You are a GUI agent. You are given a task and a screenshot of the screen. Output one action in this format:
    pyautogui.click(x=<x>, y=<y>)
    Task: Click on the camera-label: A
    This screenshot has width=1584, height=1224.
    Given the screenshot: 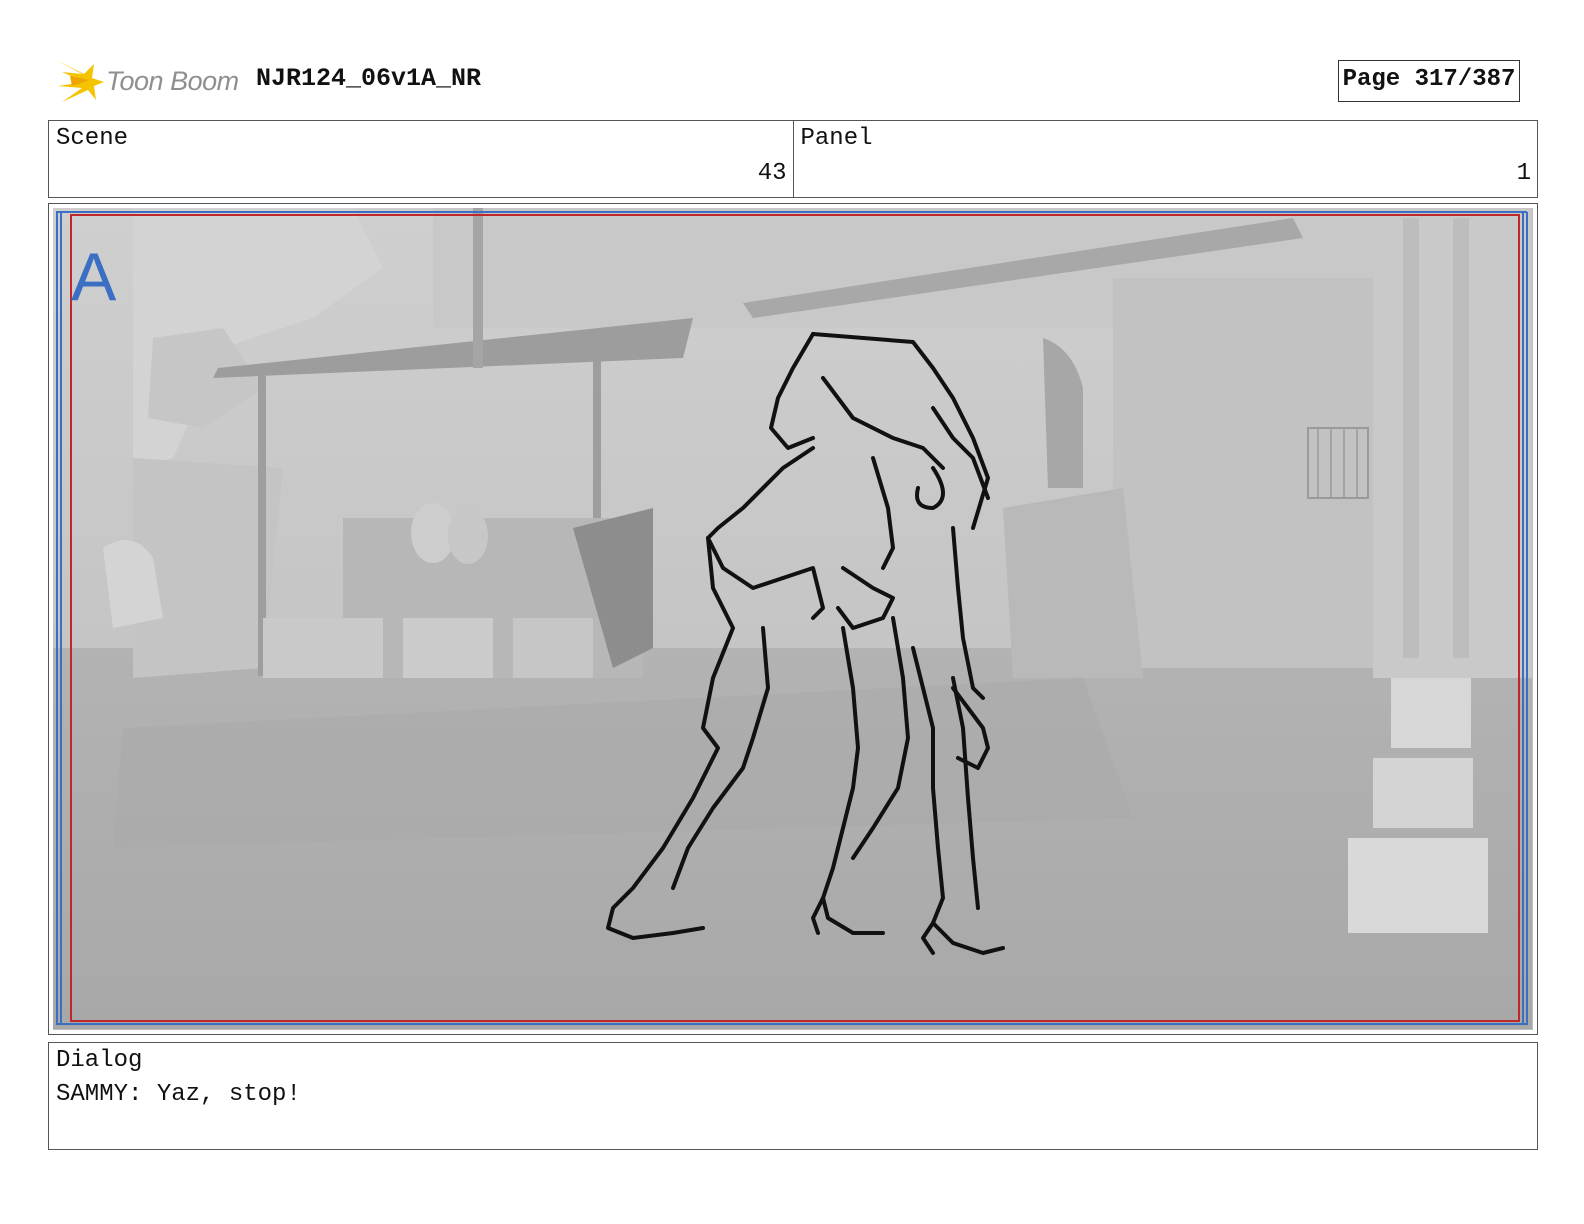 What is the action you would take?
    pyautogui.click(x=94, y=277)
    